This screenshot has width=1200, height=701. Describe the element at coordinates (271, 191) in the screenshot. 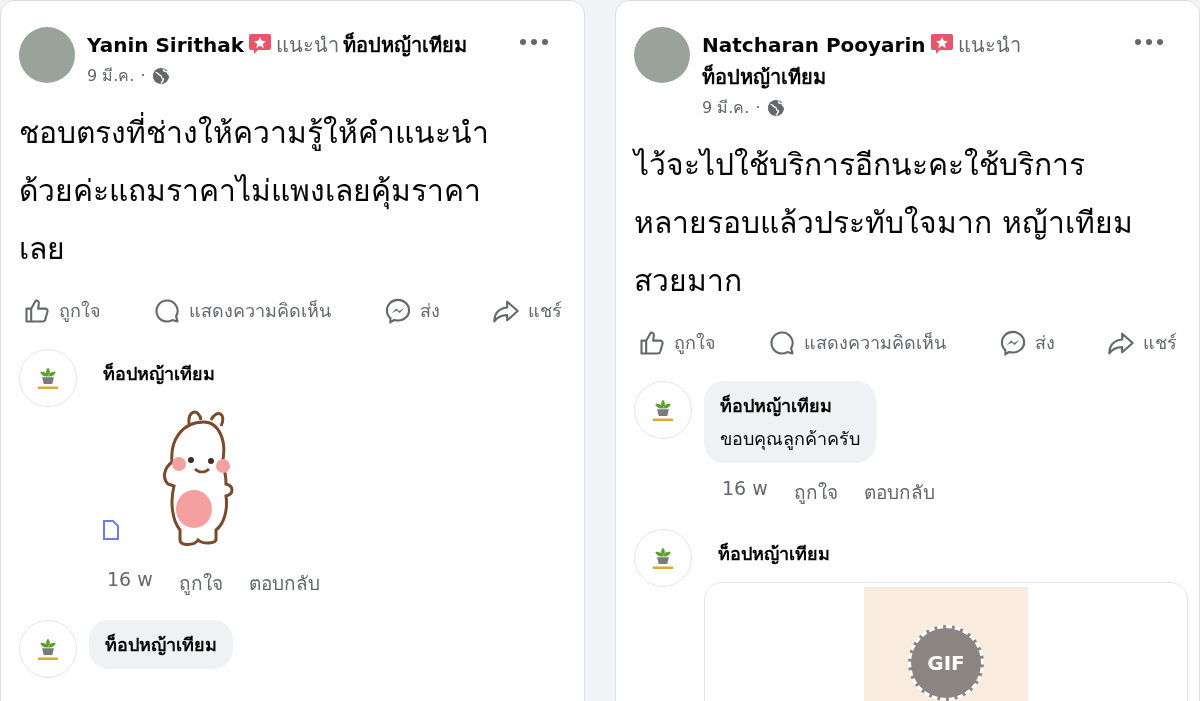

I see `post-text: ชอบตรงที่ช่างให้ความรู้ให้คำแนะนำด้วยค่ะแถมราคาไม่แพงเลยคุ้มราคาเลย` at that location.